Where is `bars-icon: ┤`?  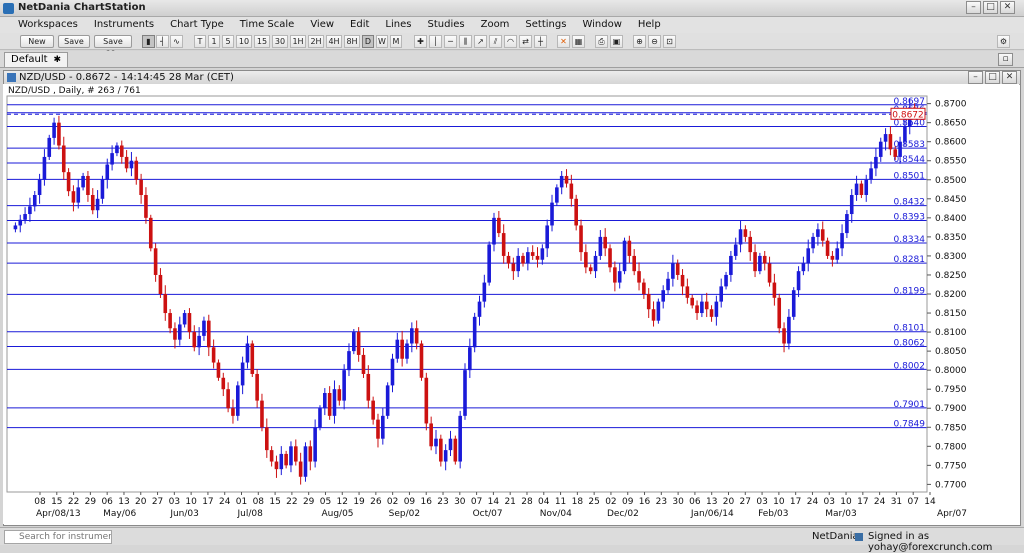
bars-icon: ┤ is located at coordinates (162, 41).